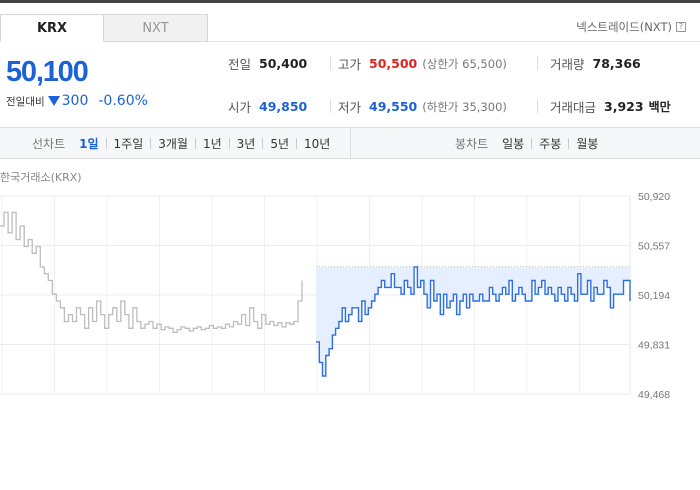  I want to click on info-open: 시가 49,850, so click(267, 106).